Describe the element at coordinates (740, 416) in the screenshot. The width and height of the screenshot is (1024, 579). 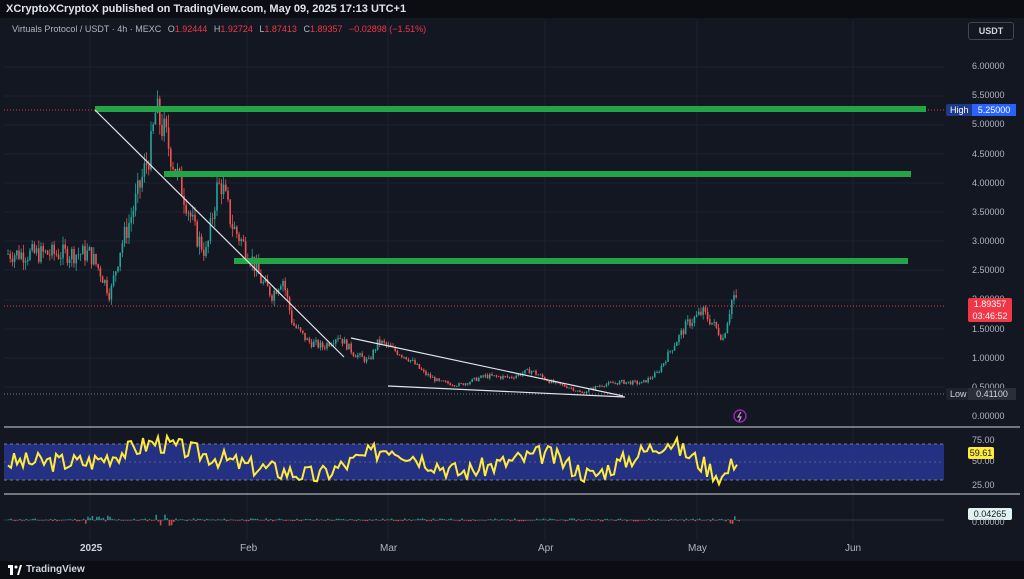
I see `lightning-icon` at that location.